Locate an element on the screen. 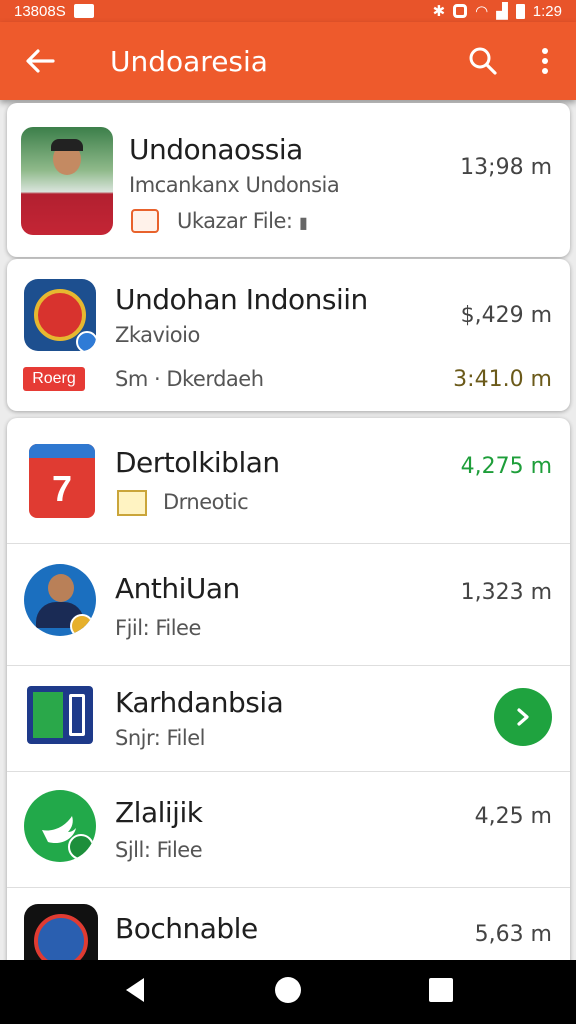  item-name: Undohan Indonsiin is located at coordinates (241, 299).